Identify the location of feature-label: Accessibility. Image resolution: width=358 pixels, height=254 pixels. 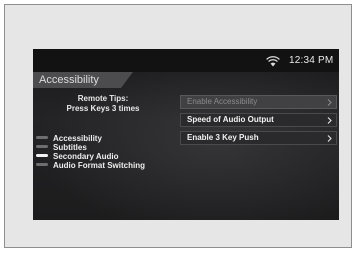
(77, 138).